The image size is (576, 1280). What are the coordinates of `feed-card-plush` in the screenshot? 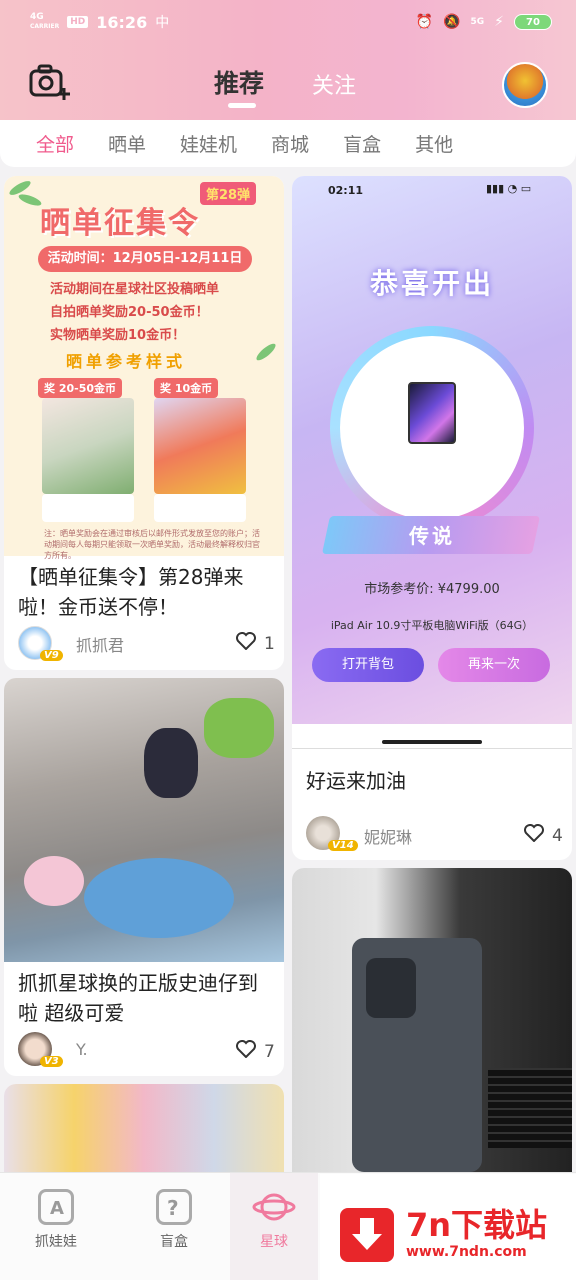 It's located at (144, 1128).